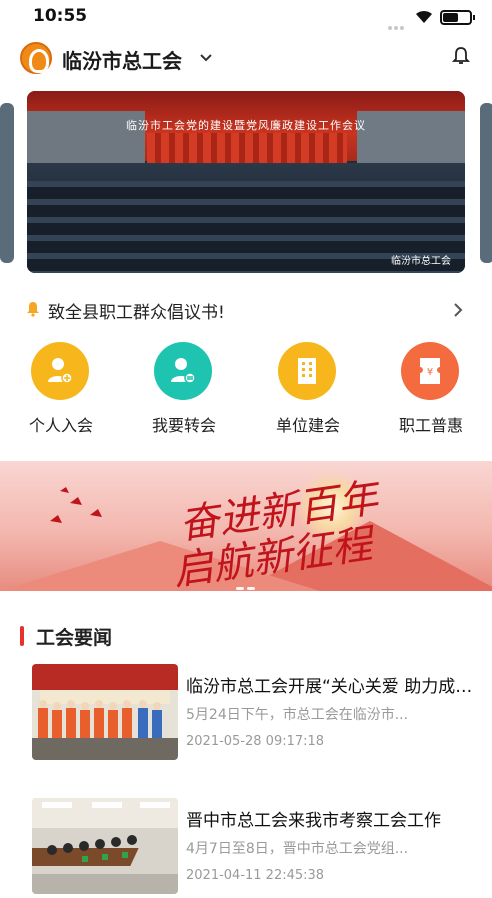 The height and width of the screenshot is (898, 492). What do you see at coordinates (457, 17) in the screenshot?
I see `battery-icon` at bounding box center [457, 17].